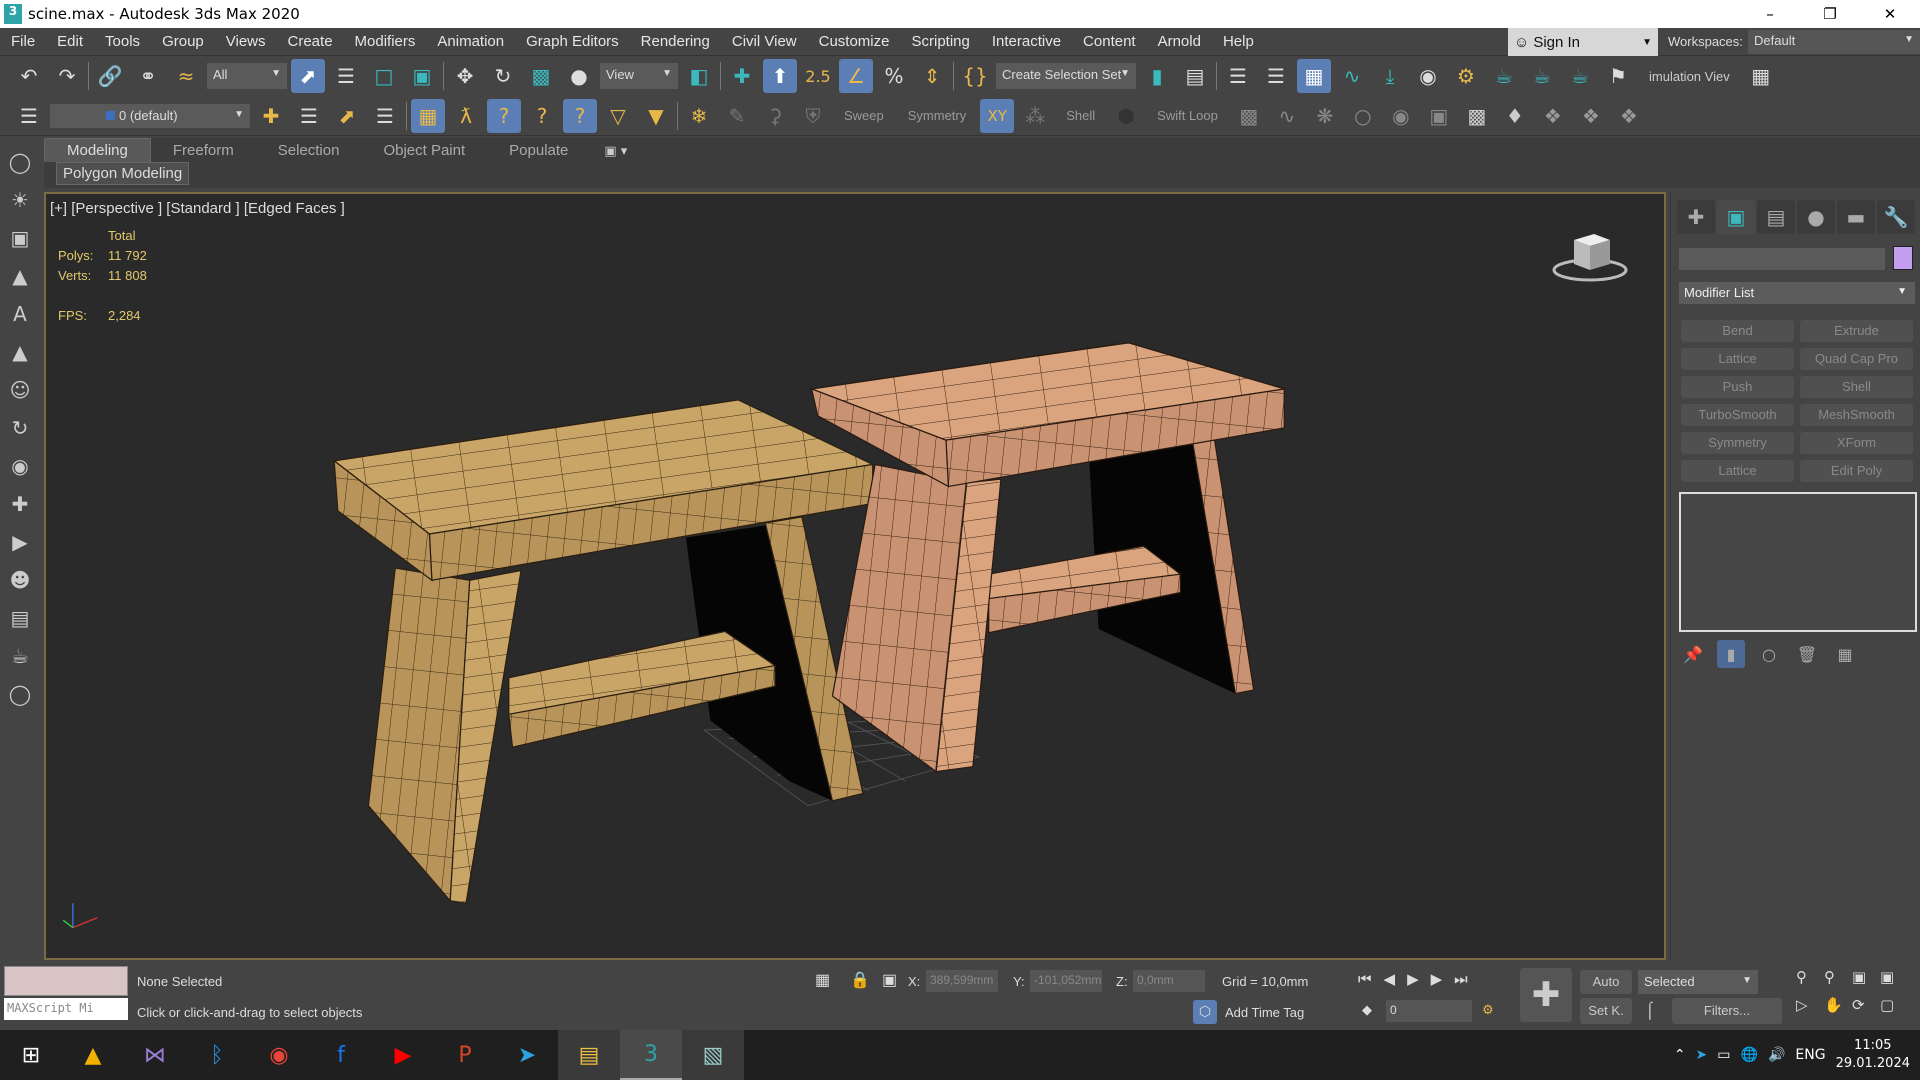  What do you see at coordinates (1504, 76) in the screenshot?
I see `rendered-frame-window-icon: ☕` at bounding box center [1504, 76].